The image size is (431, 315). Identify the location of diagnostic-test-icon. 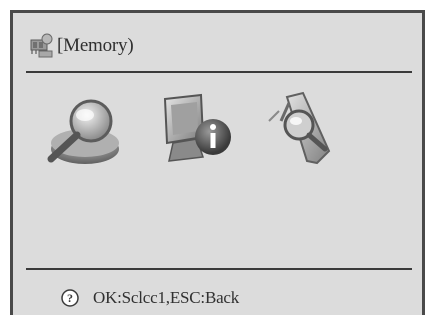
(304, 131).